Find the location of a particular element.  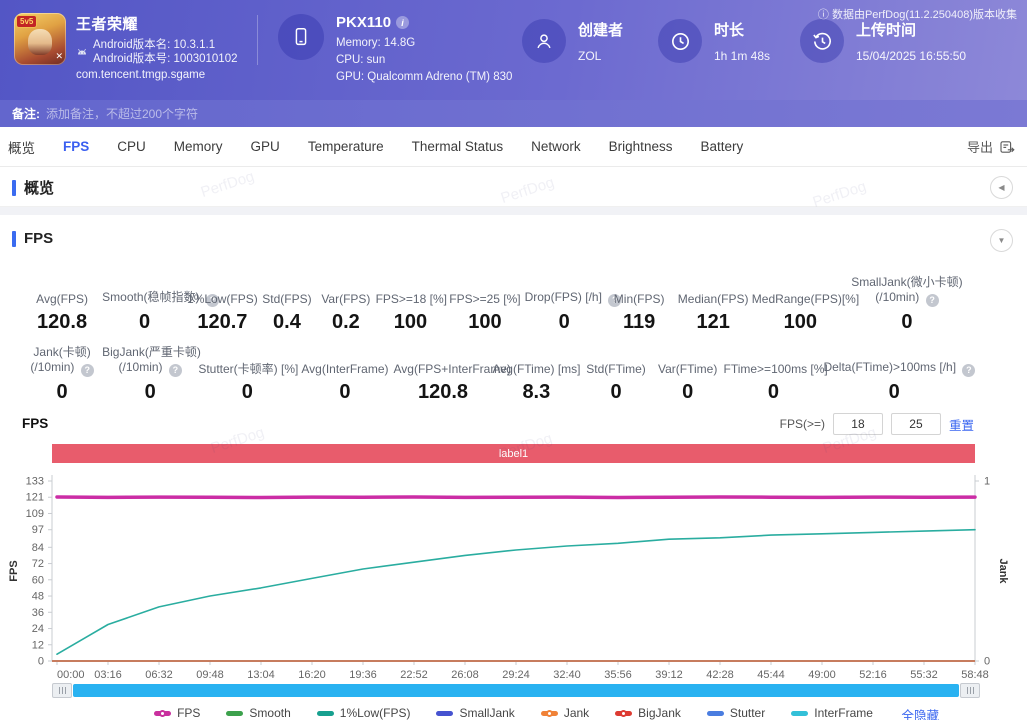

svg-text: 0 is located at coordinates (987, 662).